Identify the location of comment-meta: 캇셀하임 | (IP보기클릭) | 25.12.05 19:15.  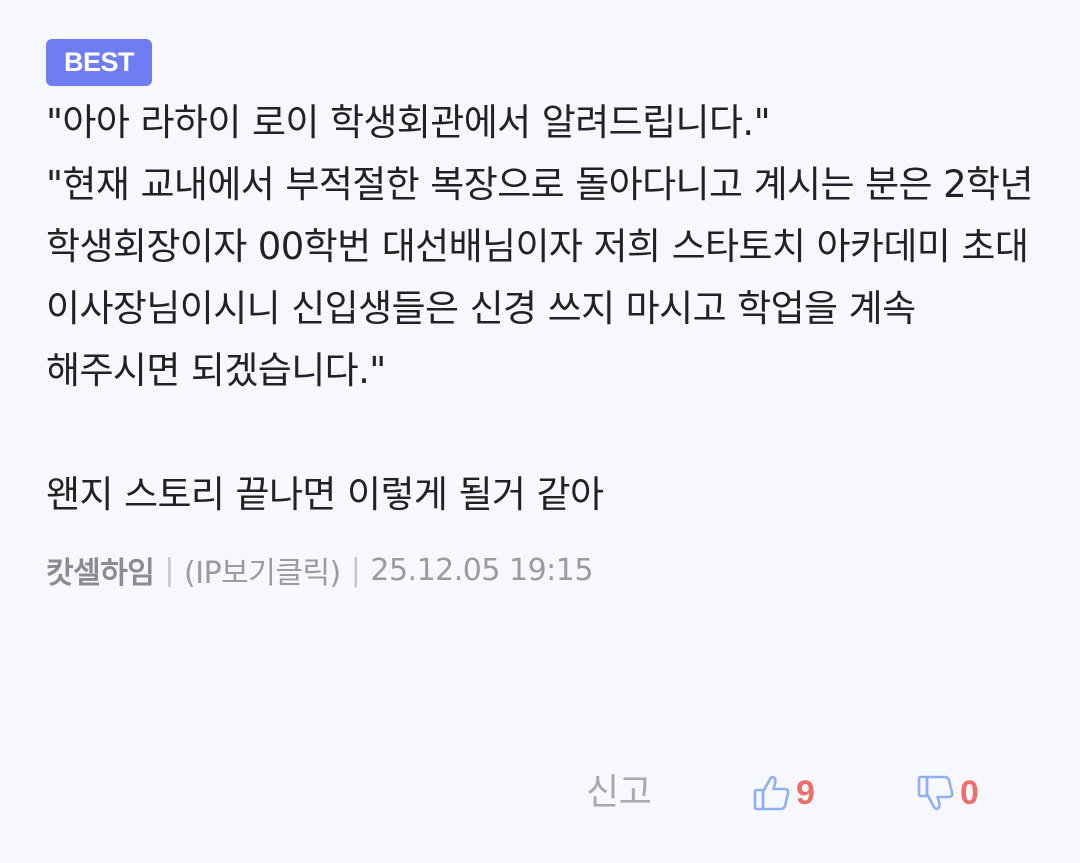
(541, 570).